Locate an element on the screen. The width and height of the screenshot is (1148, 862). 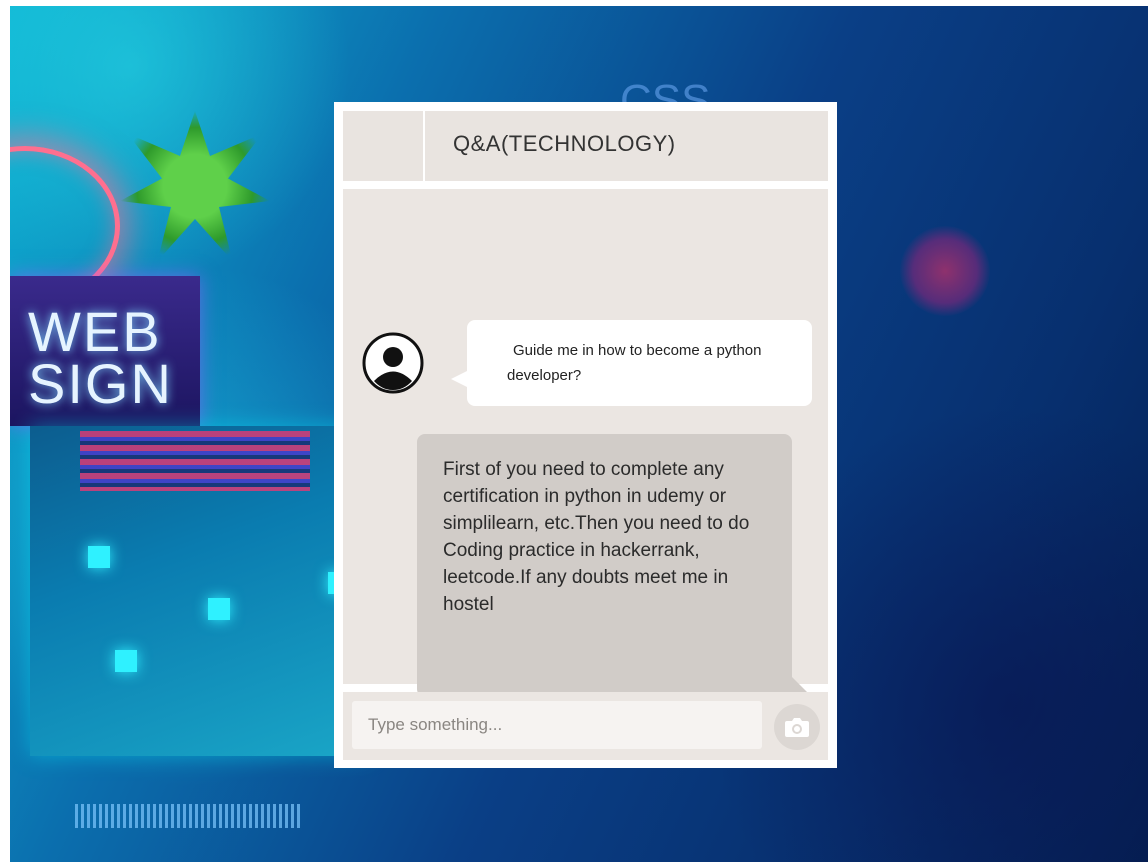
header-left-panel is located at coordinates (384, 146).